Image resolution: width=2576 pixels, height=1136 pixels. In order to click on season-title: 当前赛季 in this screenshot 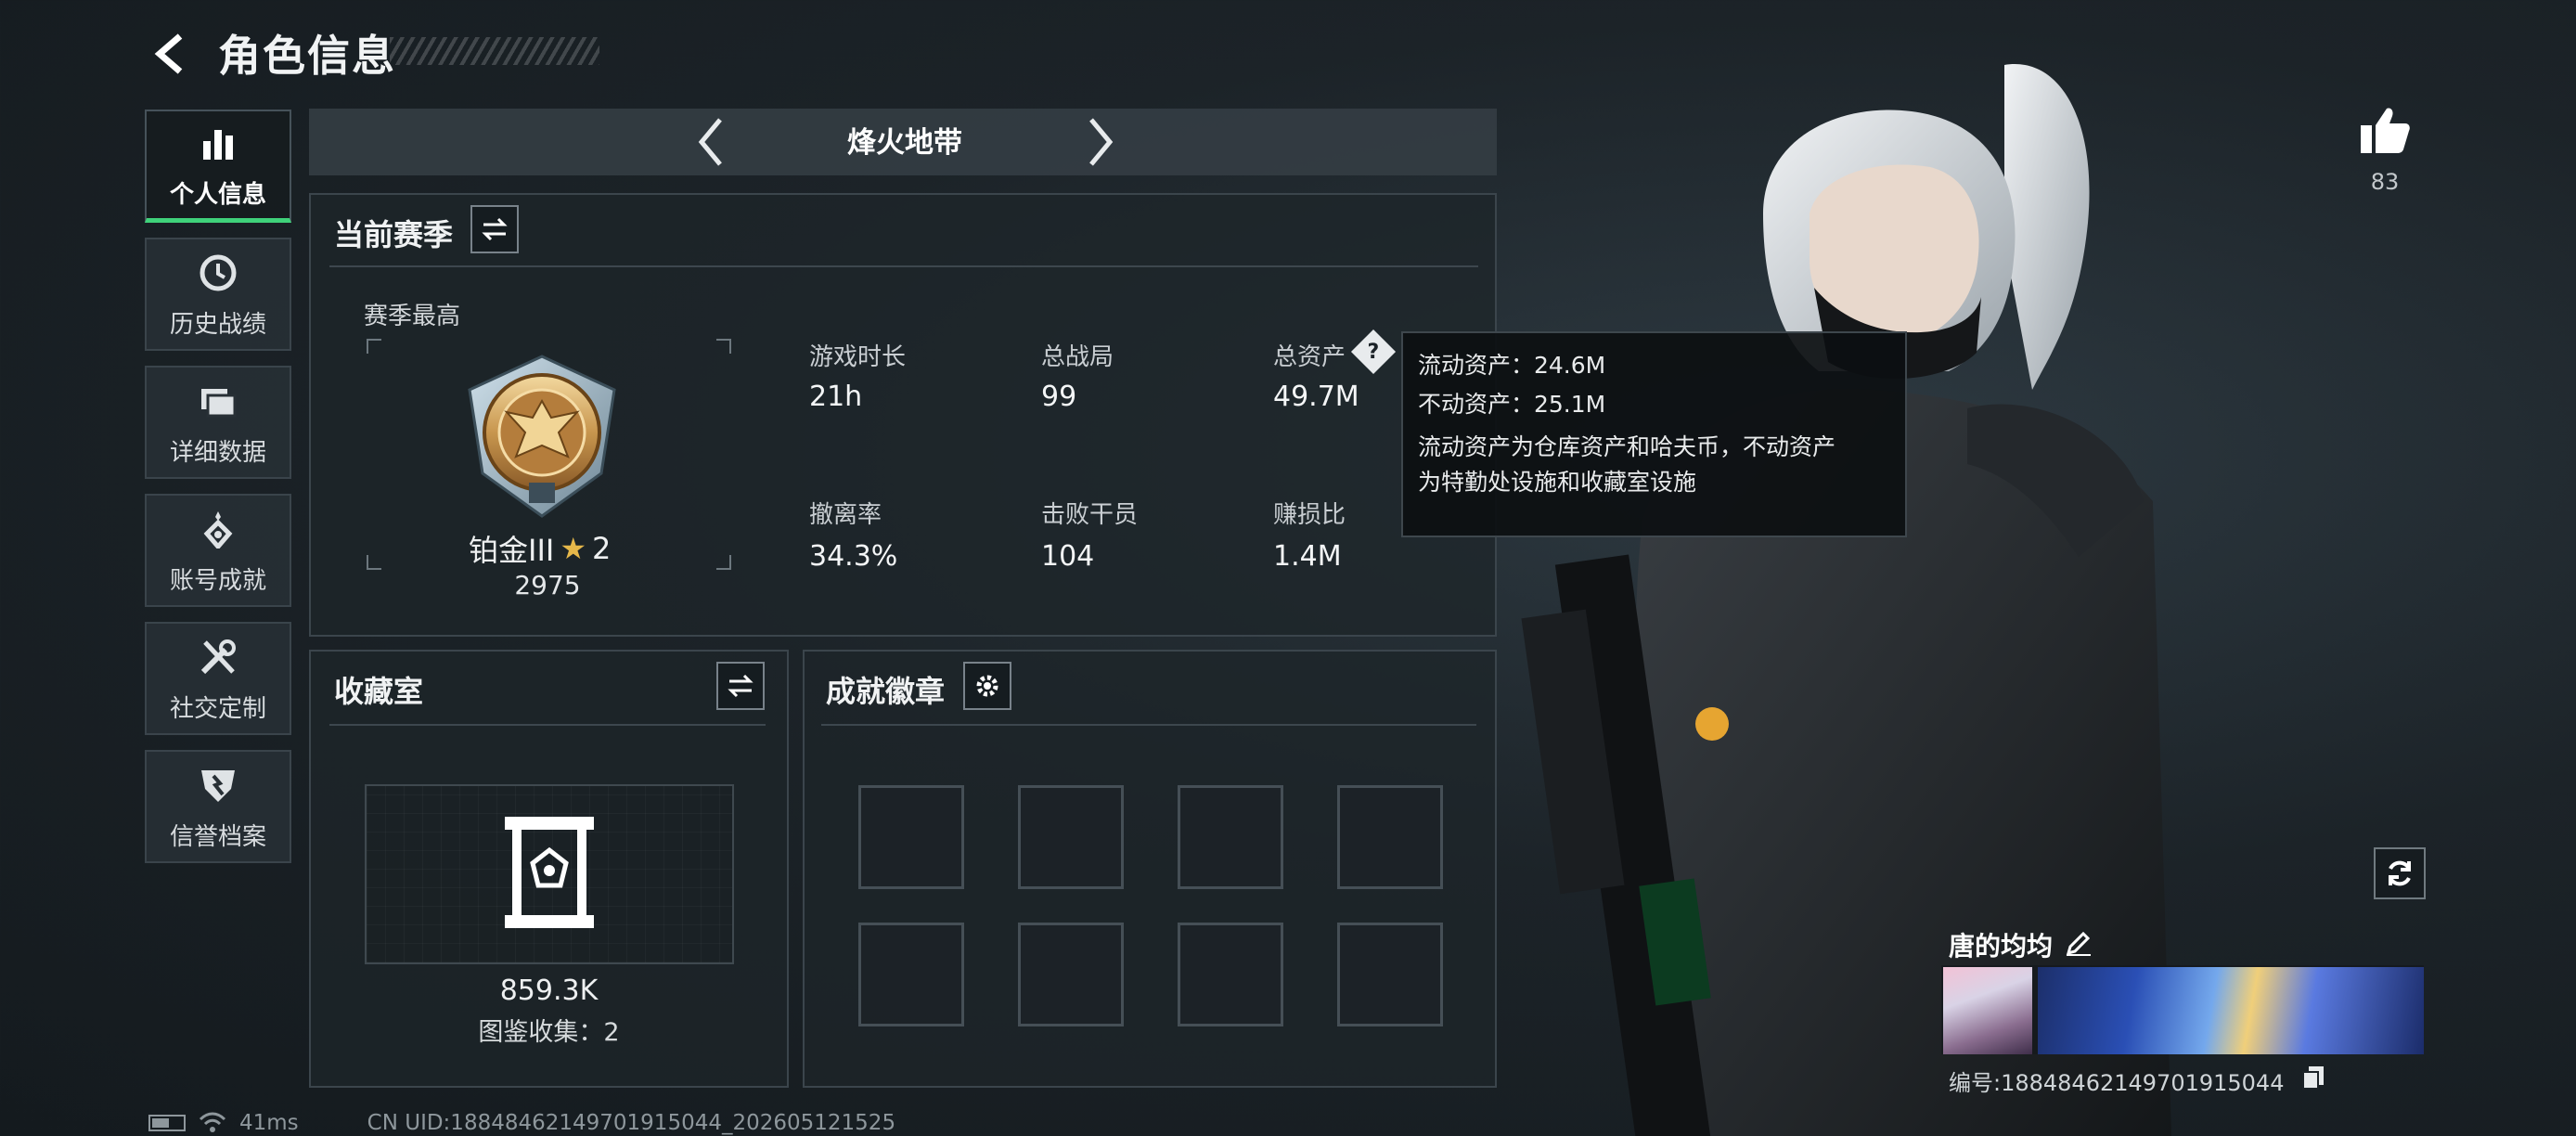, I will do `click(394, 234)`.